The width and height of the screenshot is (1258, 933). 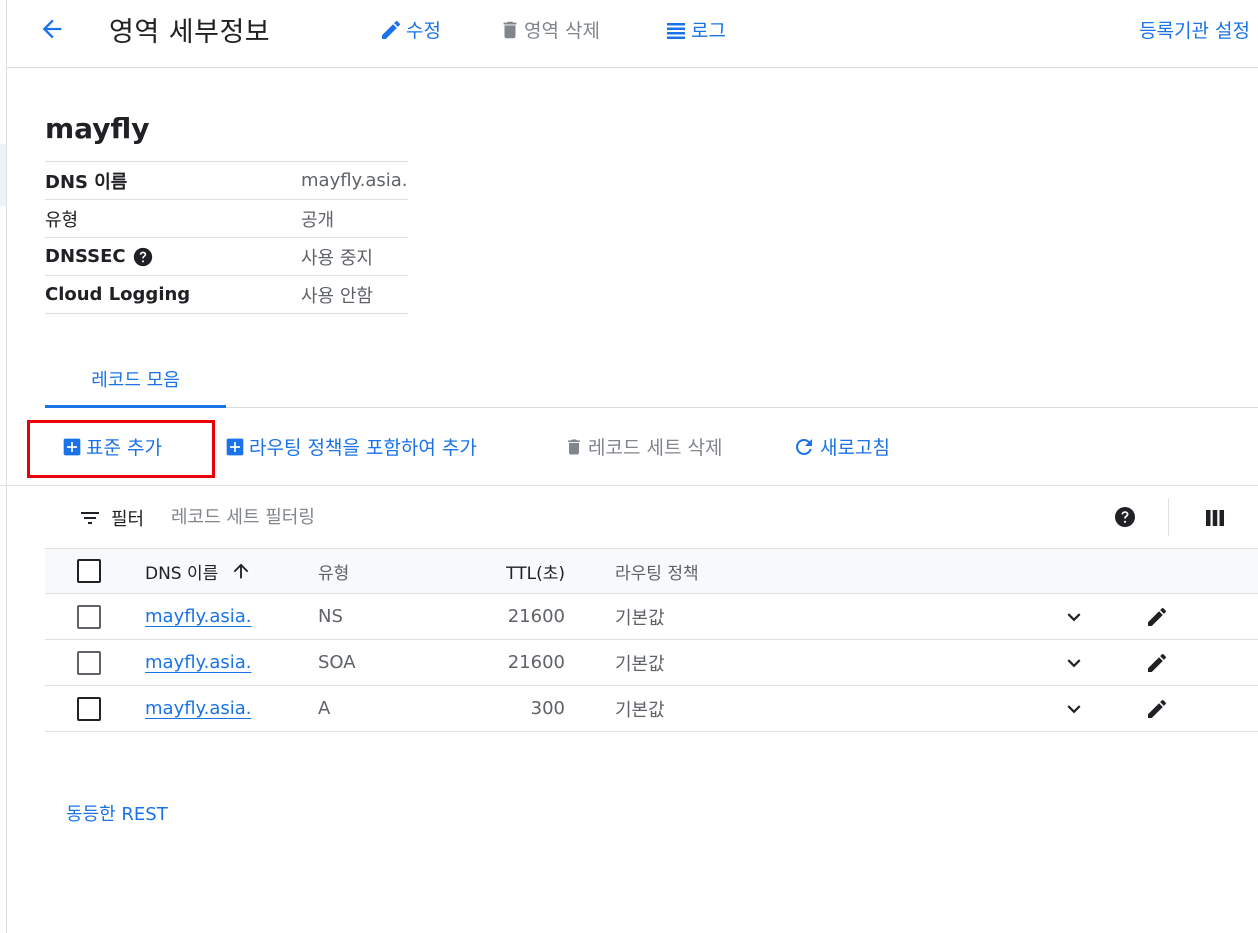 I want to click on delete-record-set-label: 레코드 세트 삭제, so click(x=655, y=448).